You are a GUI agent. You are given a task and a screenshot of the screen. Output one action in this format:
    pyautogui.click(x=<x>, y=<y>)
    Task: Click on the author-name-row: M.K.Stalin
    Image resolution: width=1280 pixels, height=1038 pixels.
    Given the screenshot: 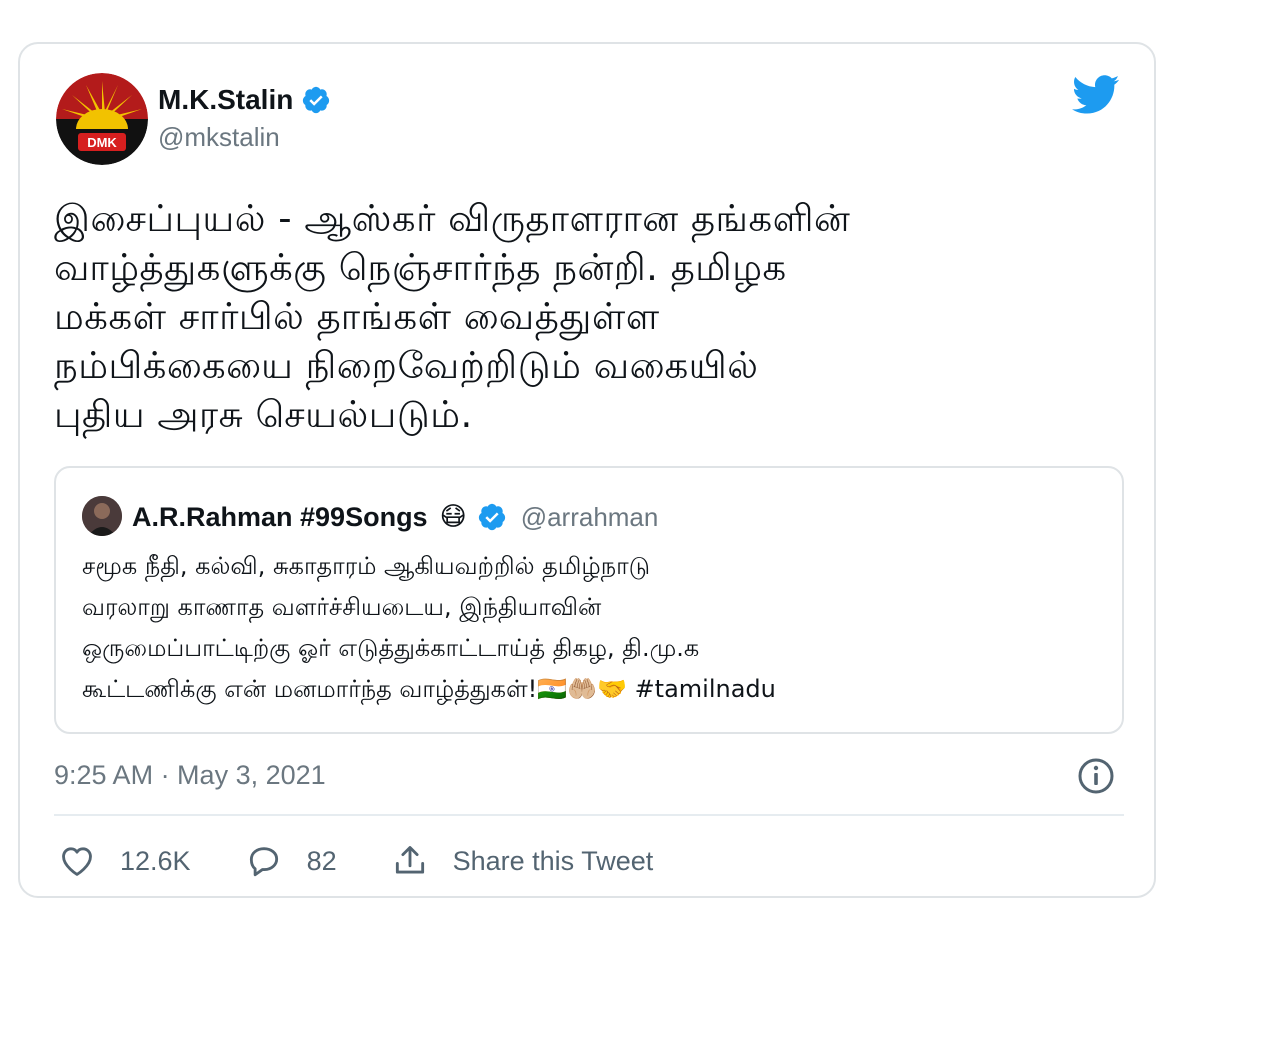 What is the action you would take?
    pyautogui.click(x=244, y=100)
    